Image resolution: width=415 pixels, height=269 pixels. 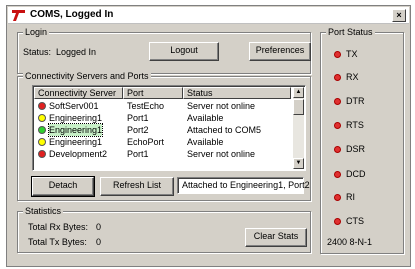 What do you see at coordinates (224, 130) in the screenshot?
I see `row-status: Attached to COM5` at bounding box center [224, 130].